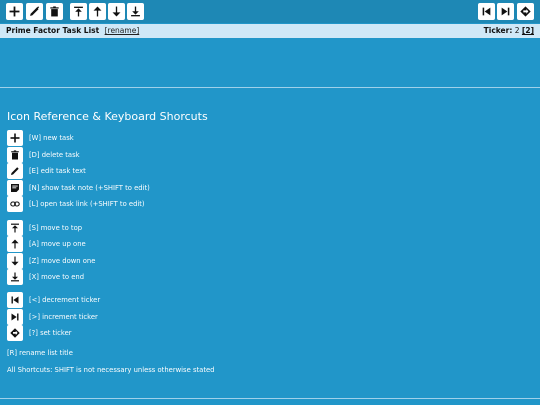 The image size is (540, 405). I want to click on ref-item-new-task: [W] new task, so click(40, 138).